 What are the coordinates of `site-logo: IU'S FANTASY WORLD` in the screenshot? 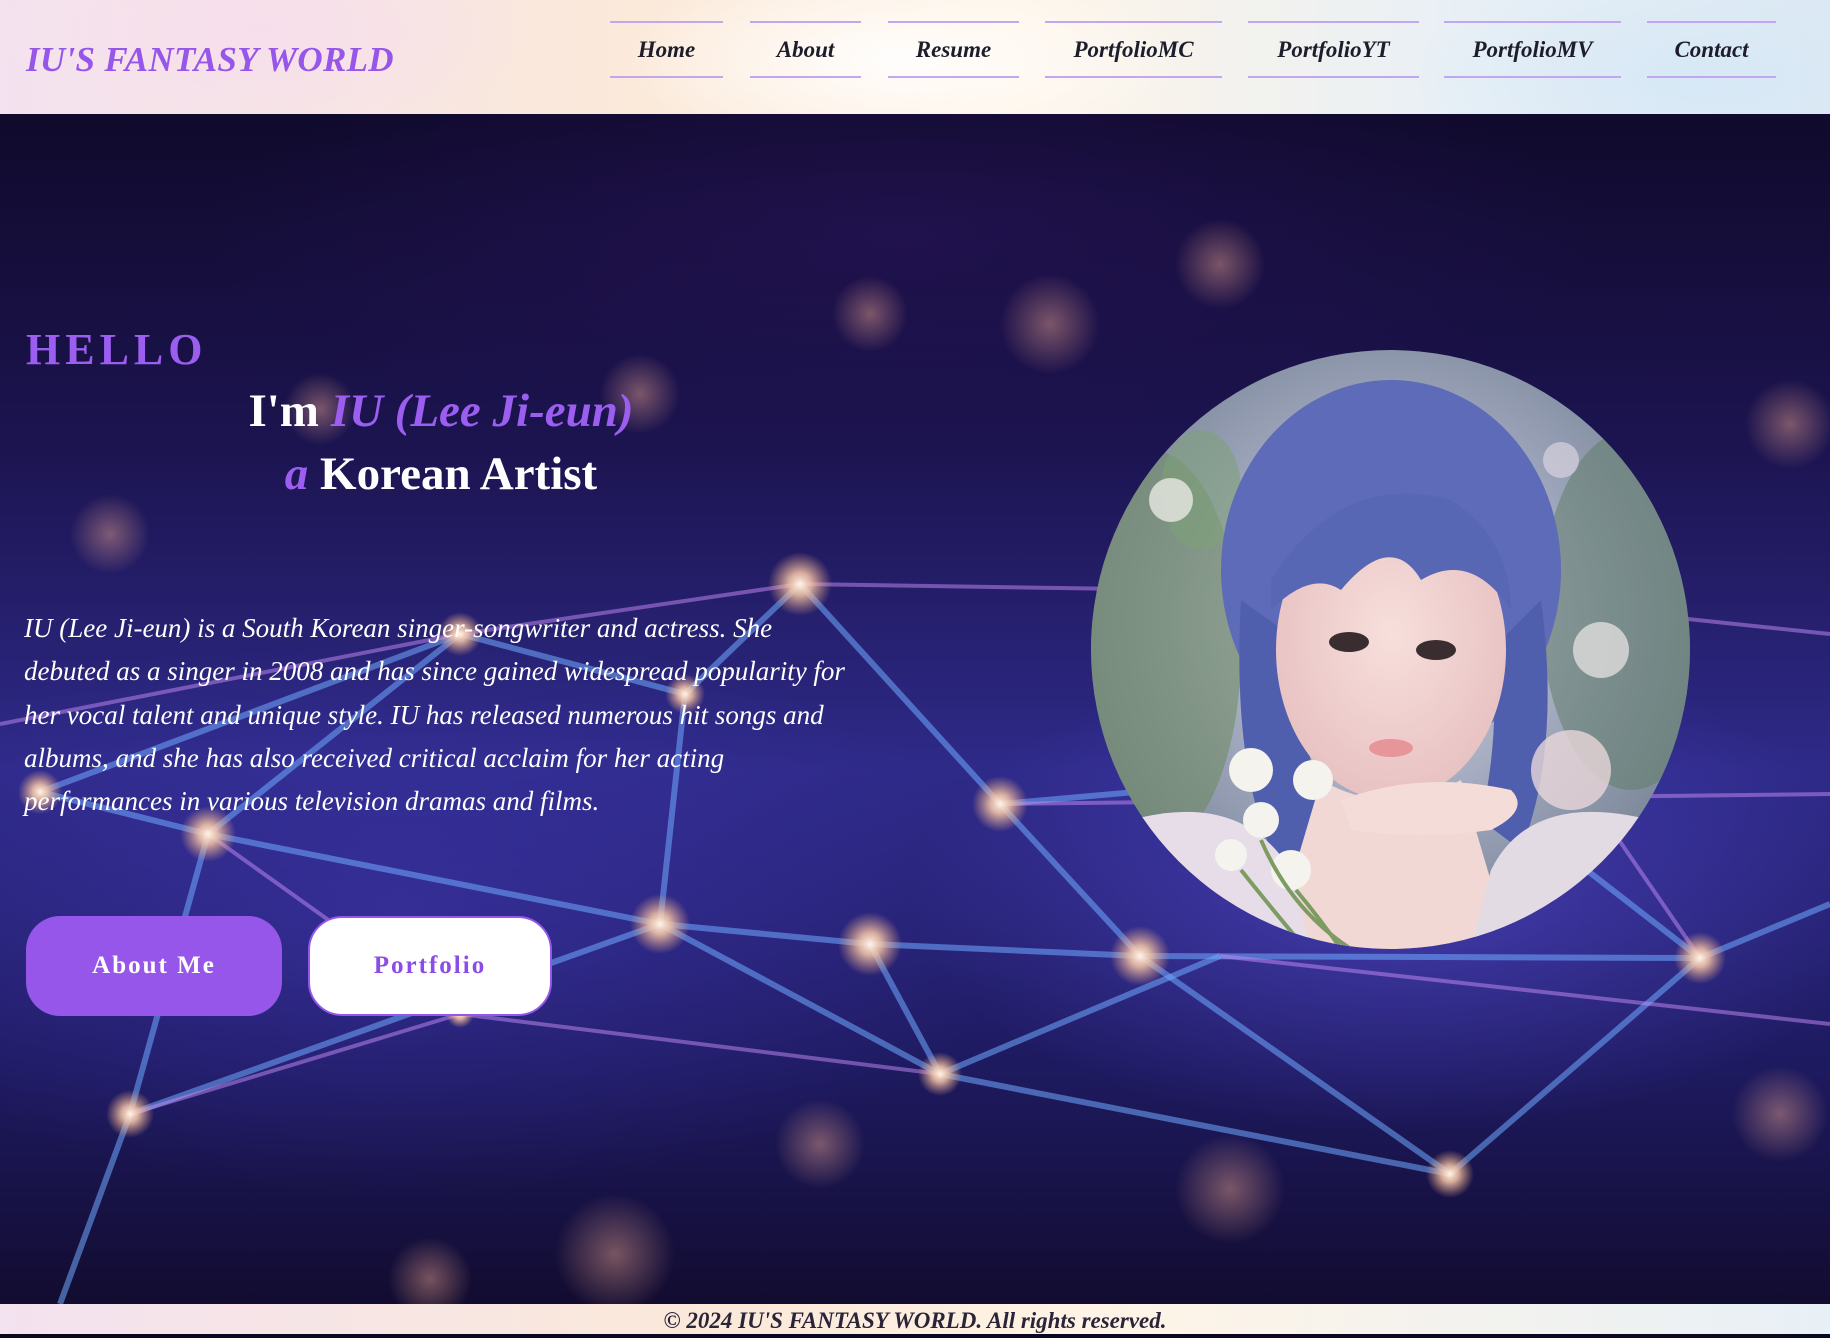 It's located at (210, 60).